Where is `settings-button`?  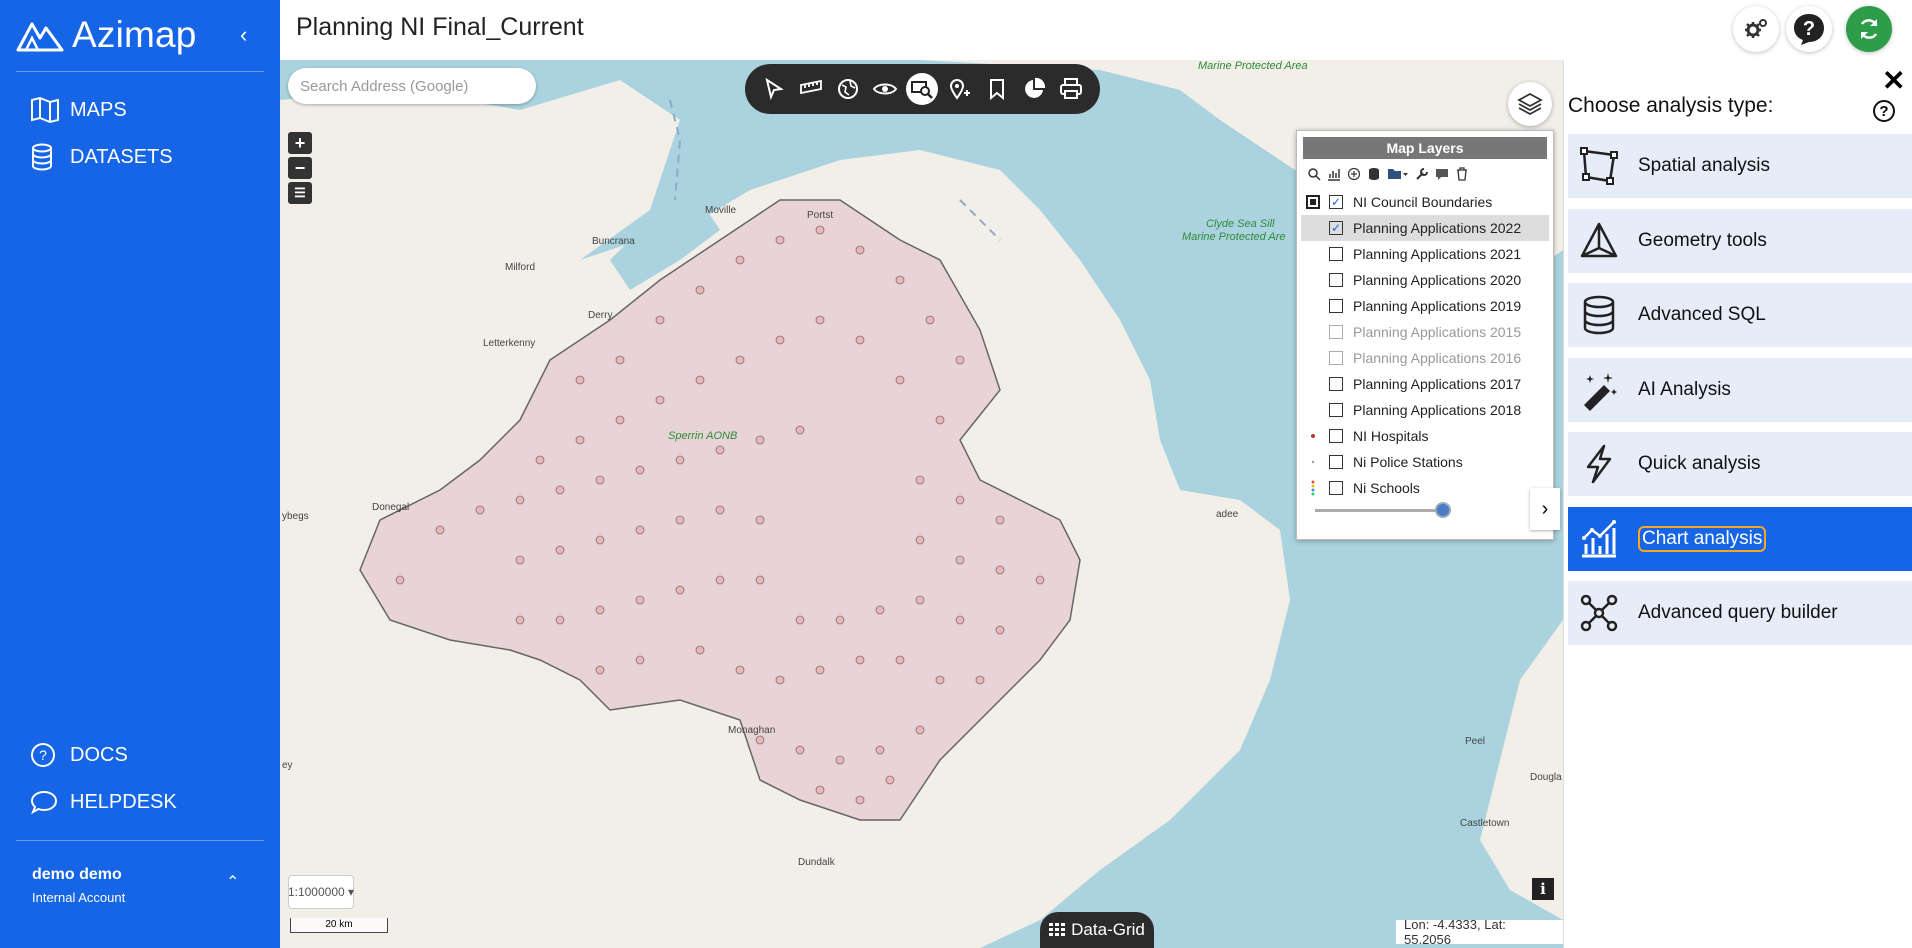 settings-button is located at coordinates (1756, 29).